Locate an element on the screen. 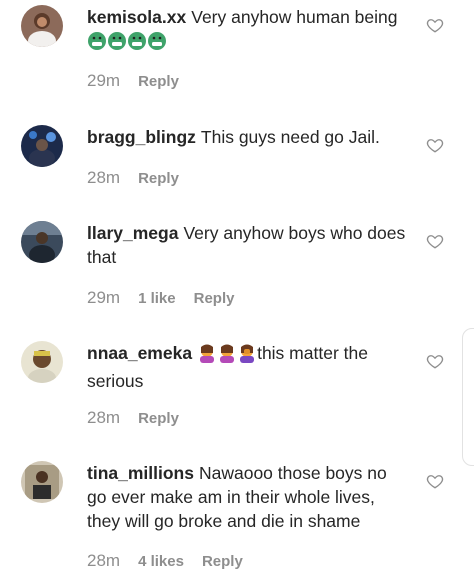  comment-username: kemisola.xx is located at coordinates (136, 17).